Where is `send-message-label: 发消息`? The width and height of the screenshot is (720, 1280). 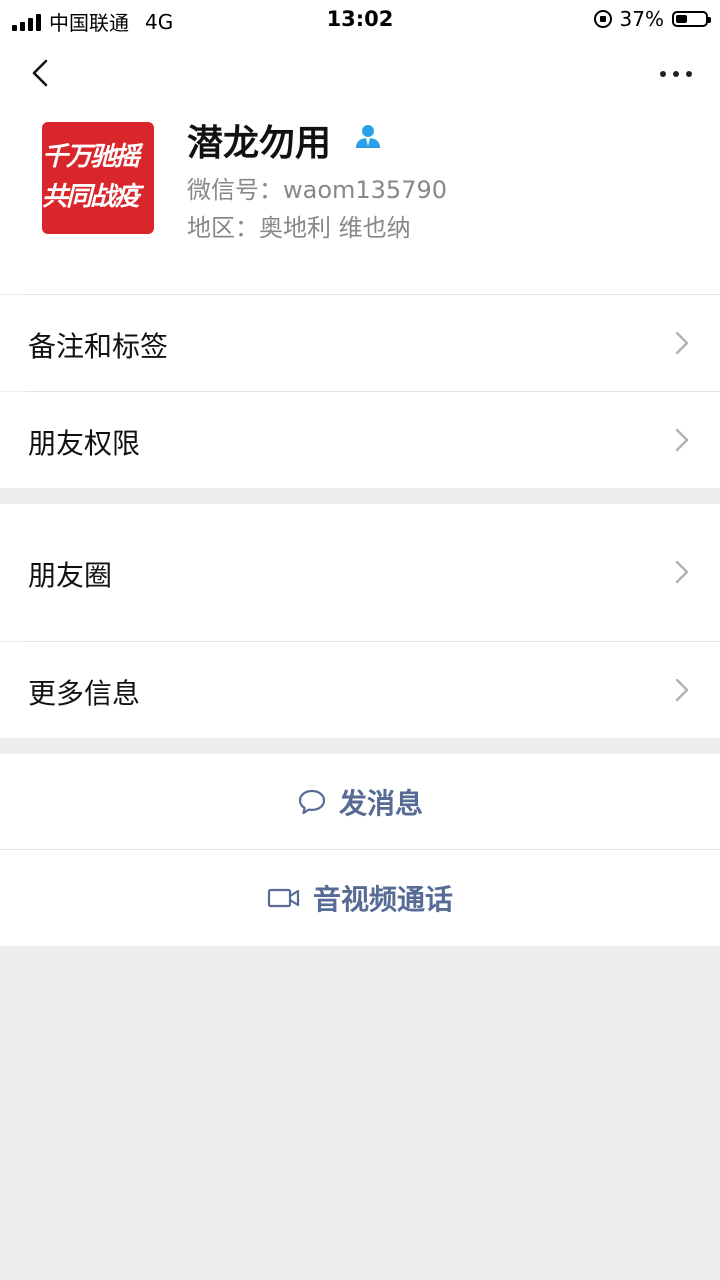
send-message-label: 发消息 is located at coordinates (380, 803).